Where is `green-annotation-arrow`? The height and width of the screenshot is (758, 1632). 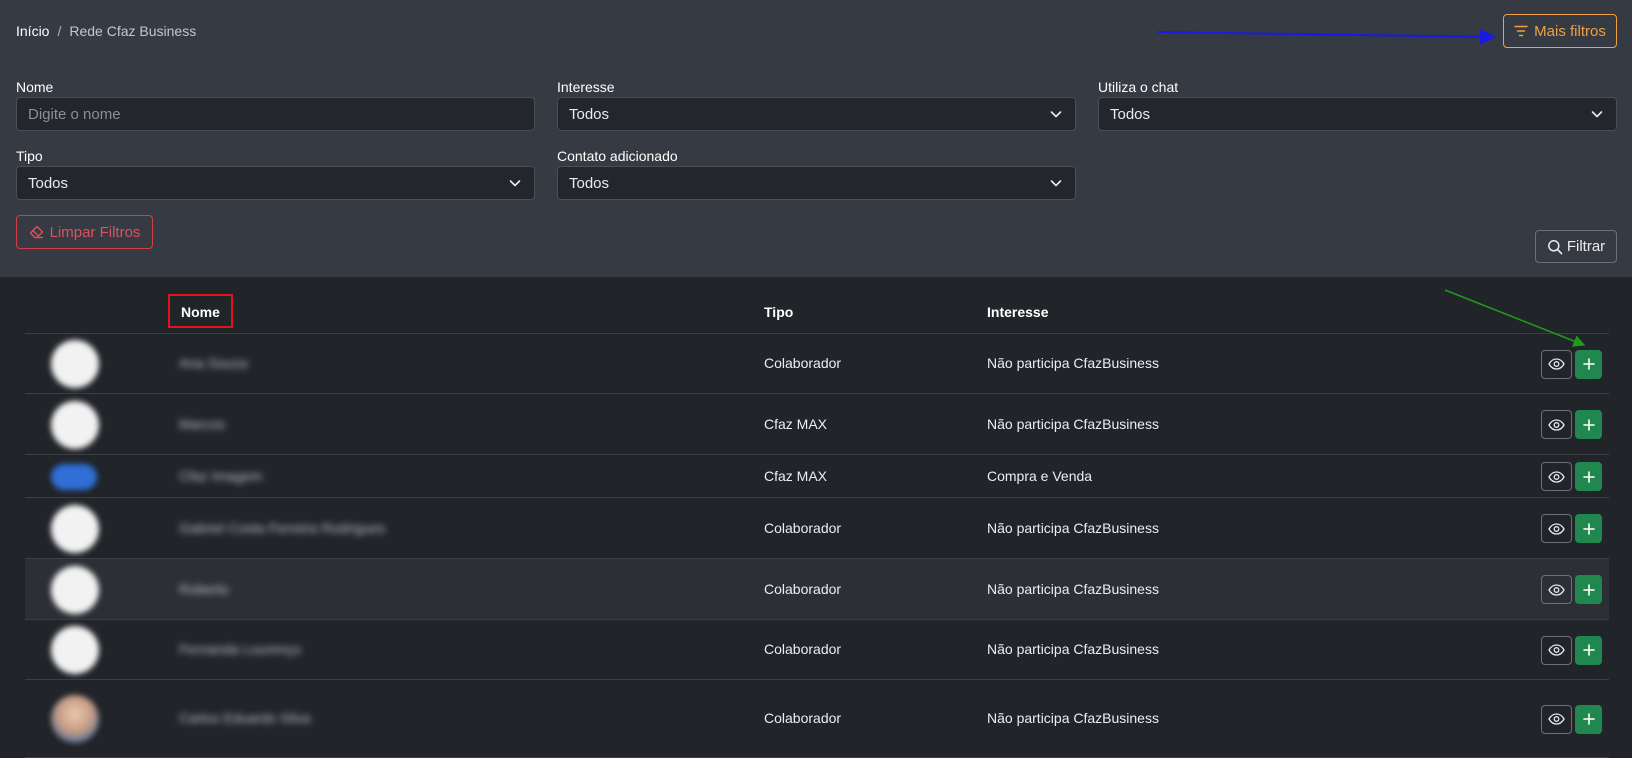
green-annotation-arrow is located at coordinates (1515, 318).